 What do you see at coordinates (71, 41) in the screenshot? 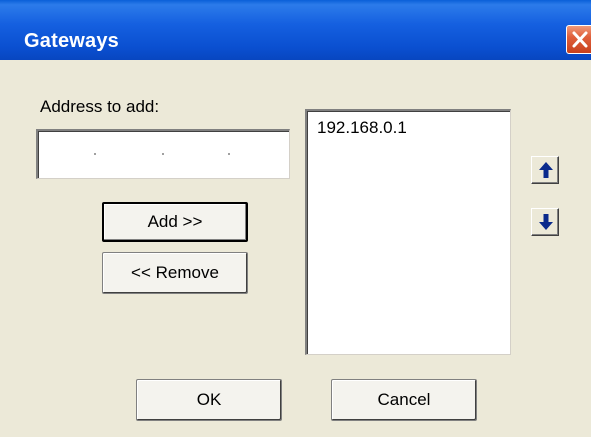
I see `dialog-title: Gateways` at bounding box center [71, 41].